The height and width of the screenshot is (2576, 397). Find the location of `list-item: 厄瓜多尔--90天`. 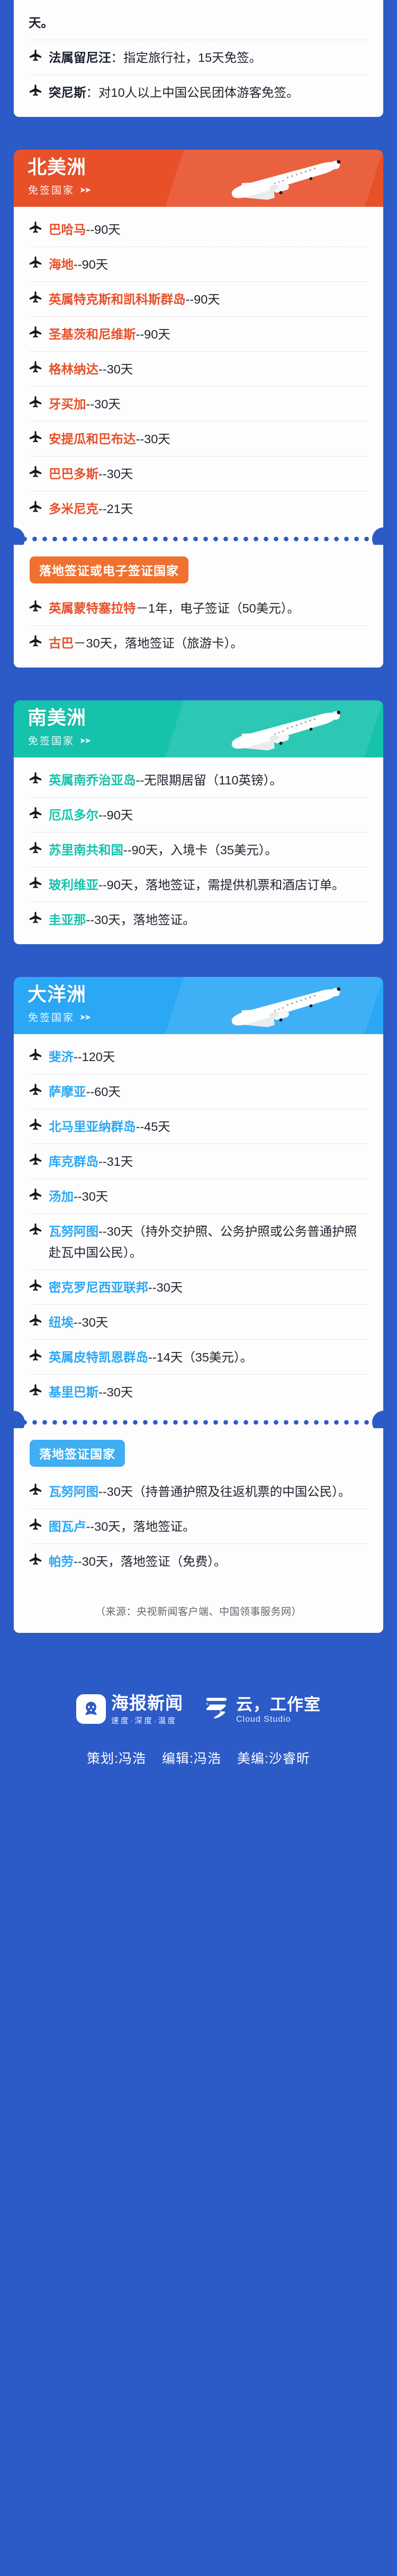

list-item: 厄瓜多尔--90天 is located at coordinates (198, 815).